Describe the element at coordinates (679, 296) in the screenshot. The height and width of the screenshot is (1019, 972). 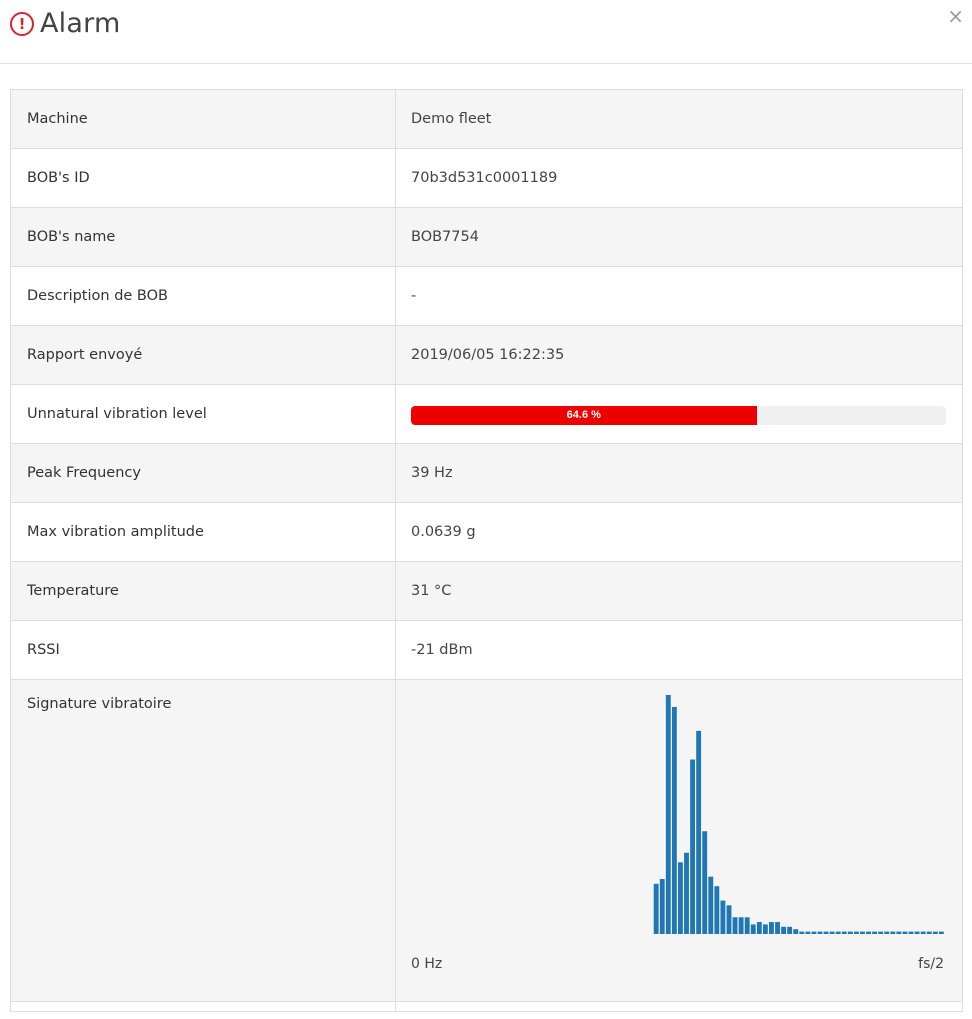
I see `row-value: -` at that location.